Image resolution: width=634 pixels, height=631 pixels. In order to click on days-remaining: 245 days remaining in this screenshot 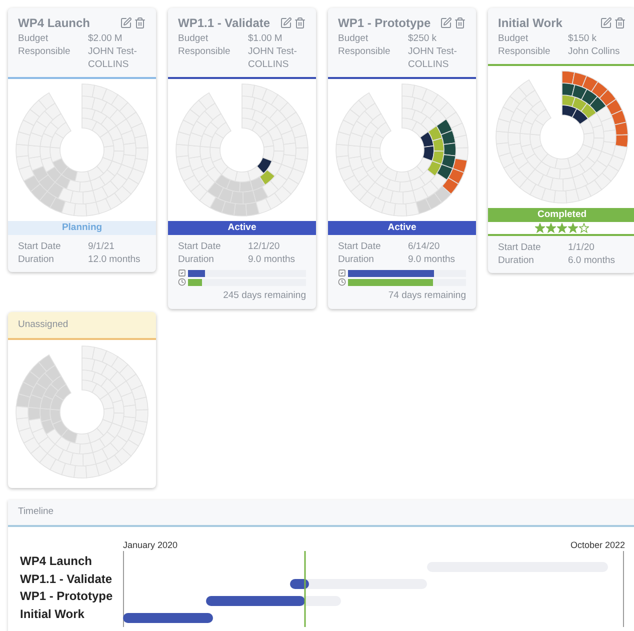, I will do `click(264, 296)`.